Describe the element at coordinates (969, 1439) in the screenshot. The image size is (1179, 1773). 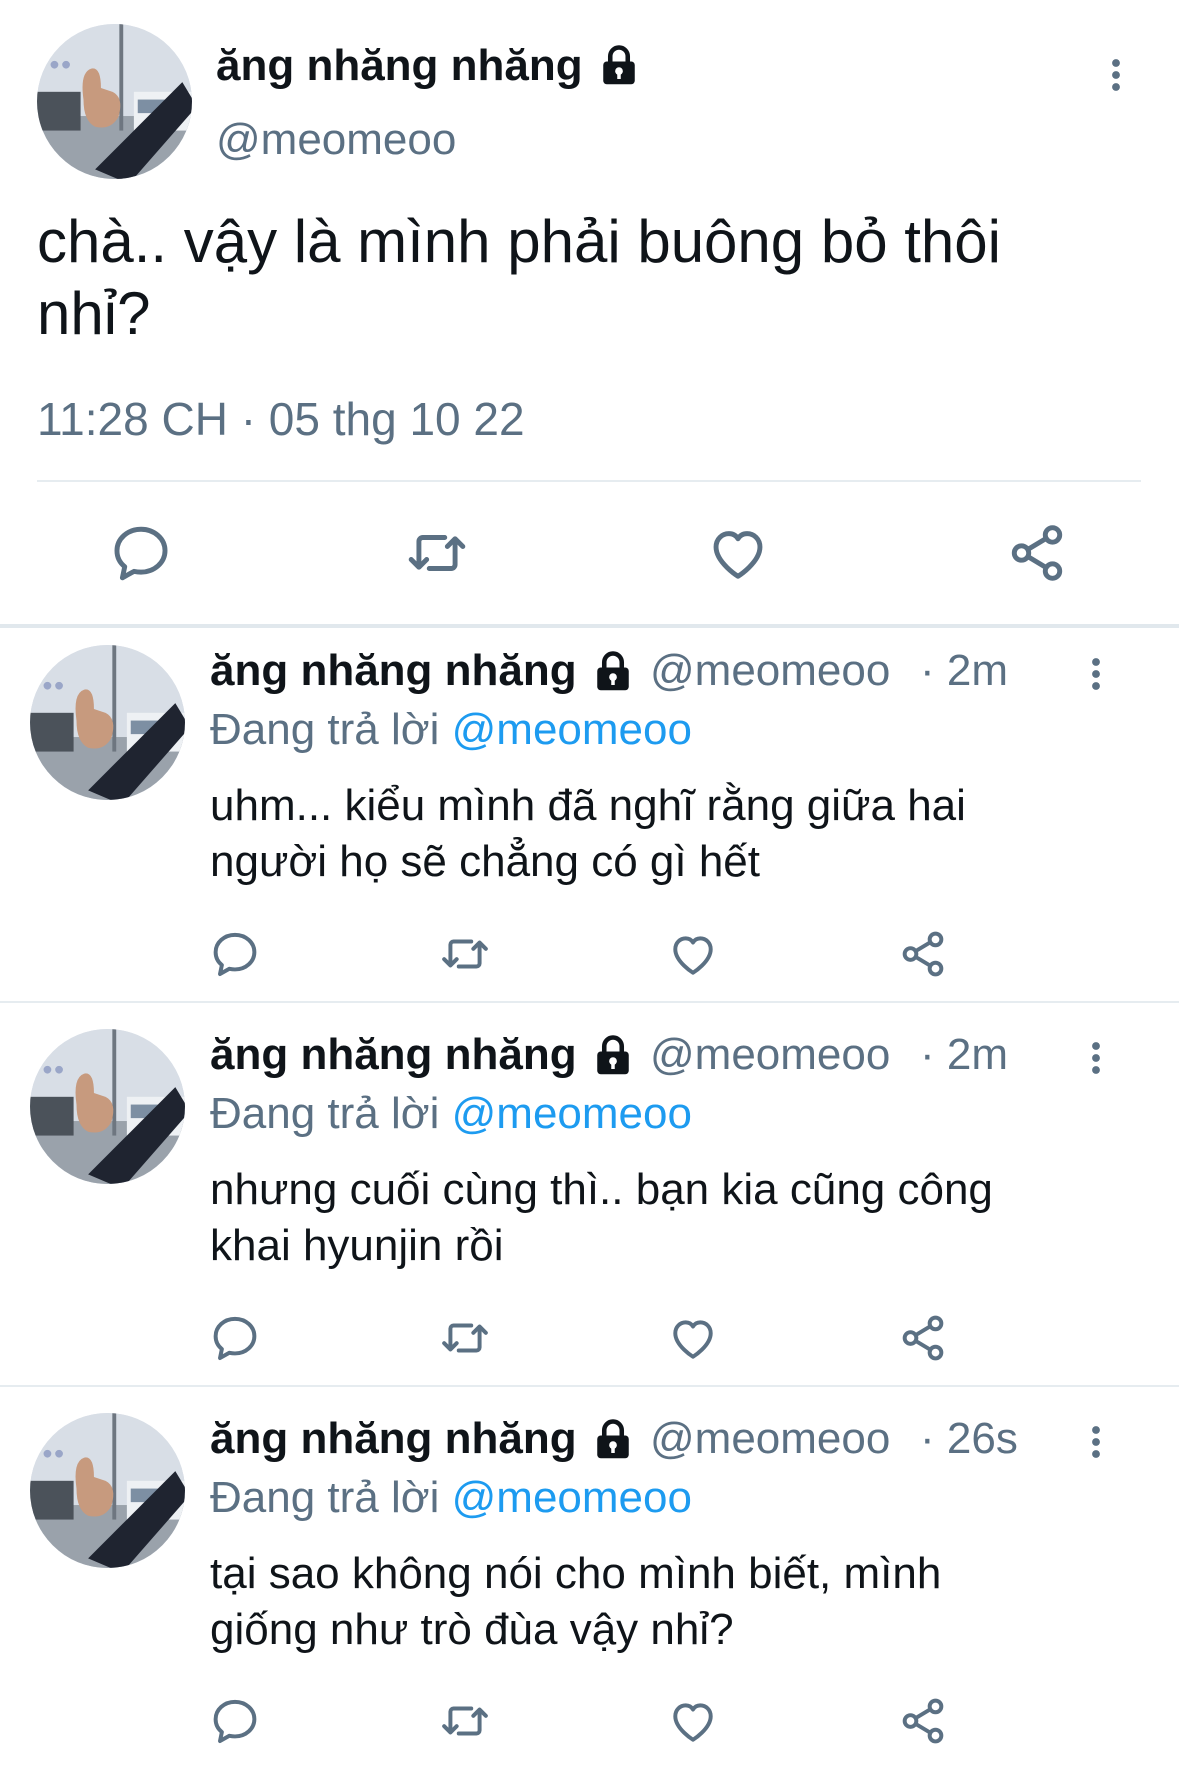
I see `tweet-age: · 26s` at that location.